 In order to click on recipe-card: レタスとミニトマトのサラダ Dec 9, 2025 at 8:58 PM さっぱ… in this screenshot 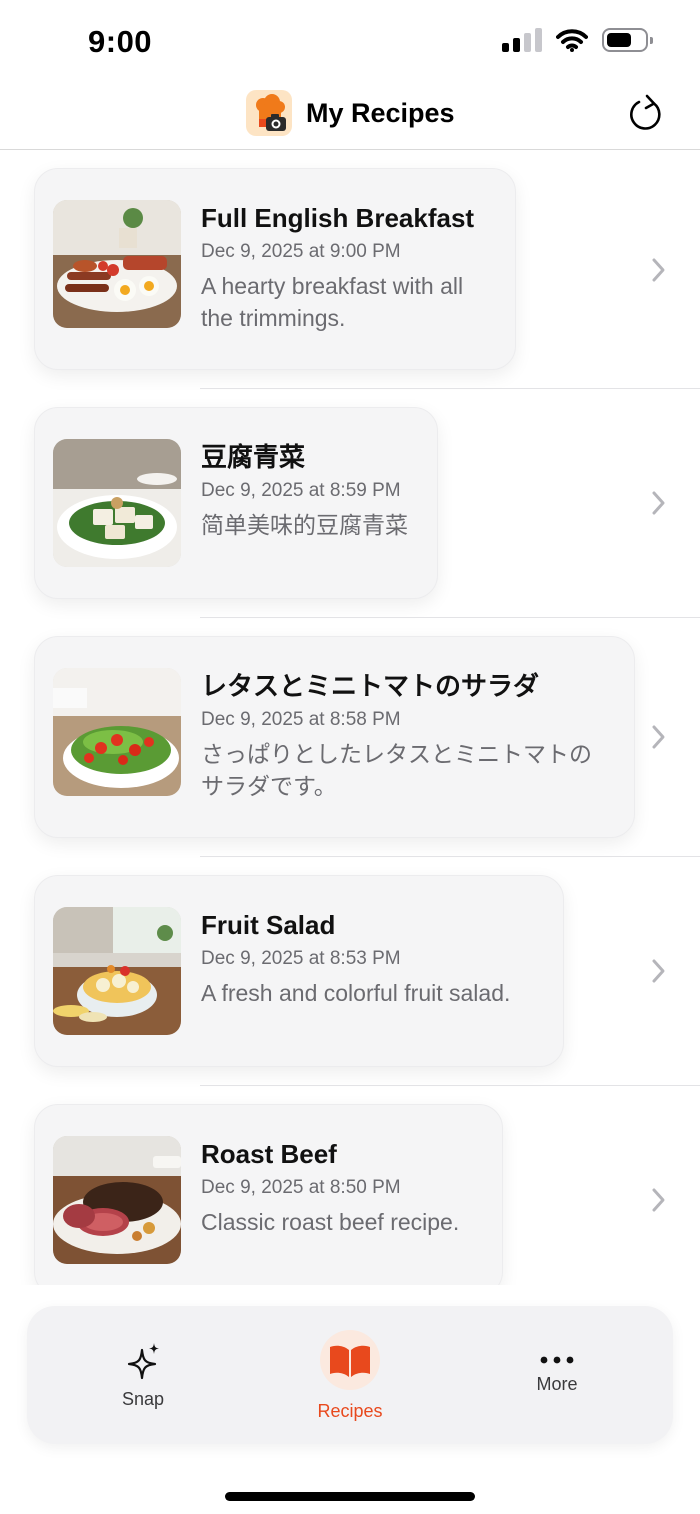, I will do `click(334, 737)`.